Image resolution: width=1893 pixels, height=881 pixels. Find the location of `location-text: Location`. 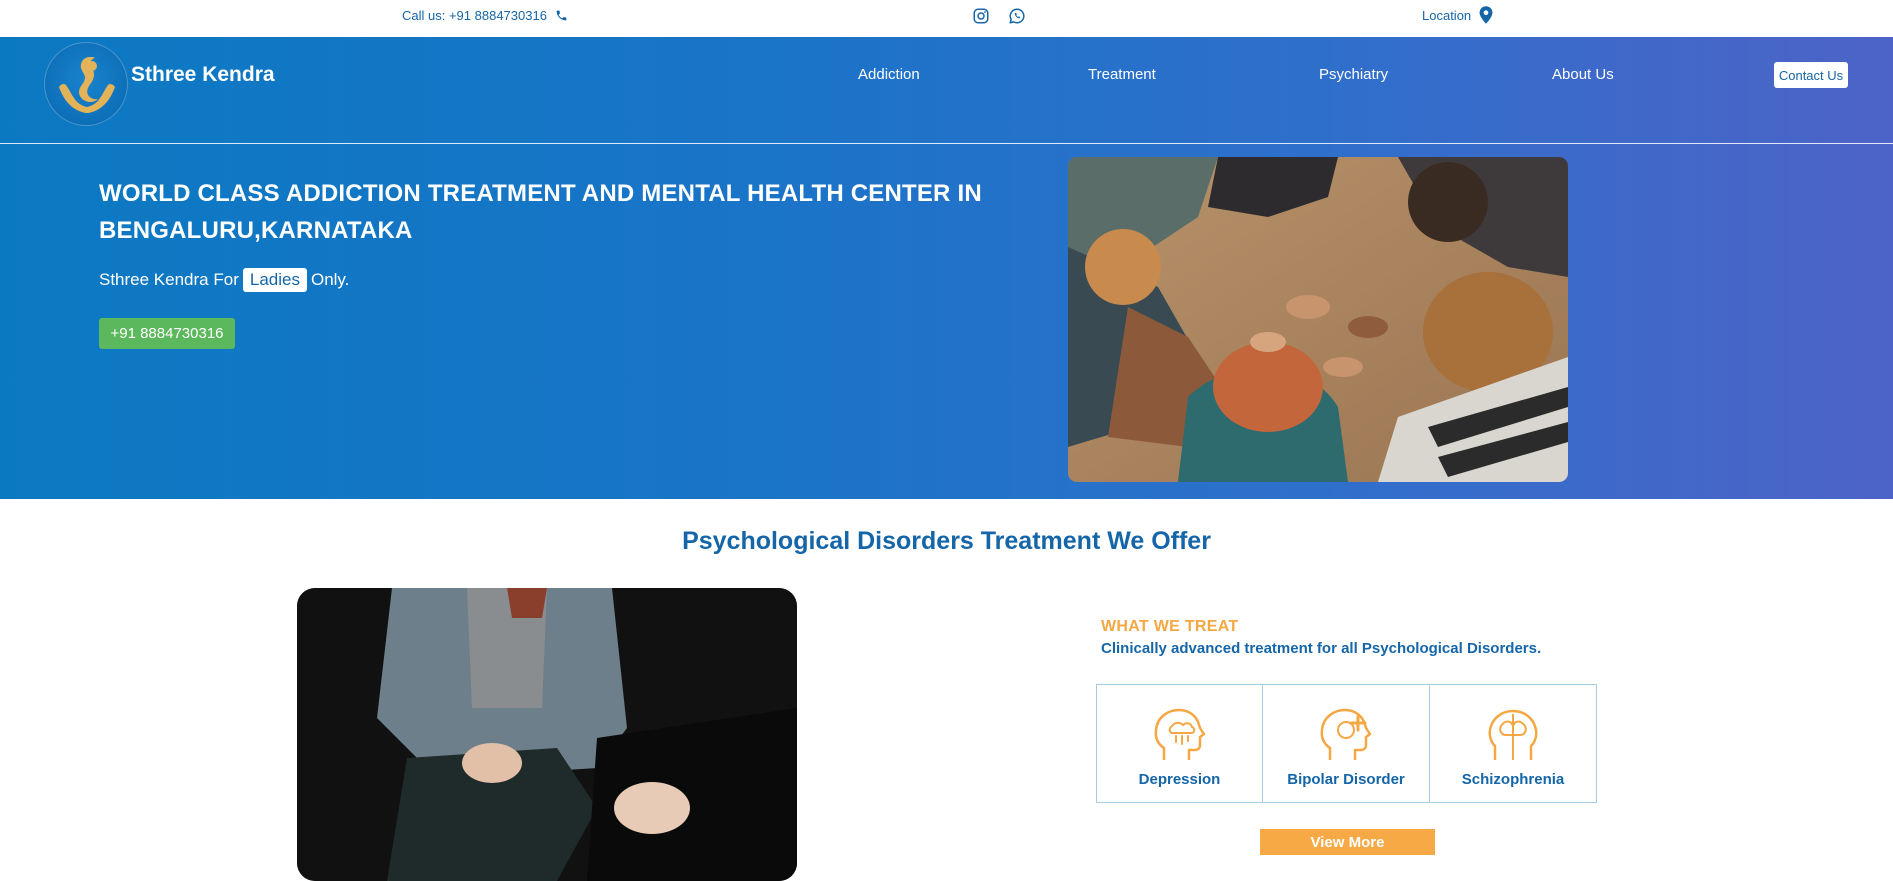

location-text: Location is located at coordinates (1447, 15).